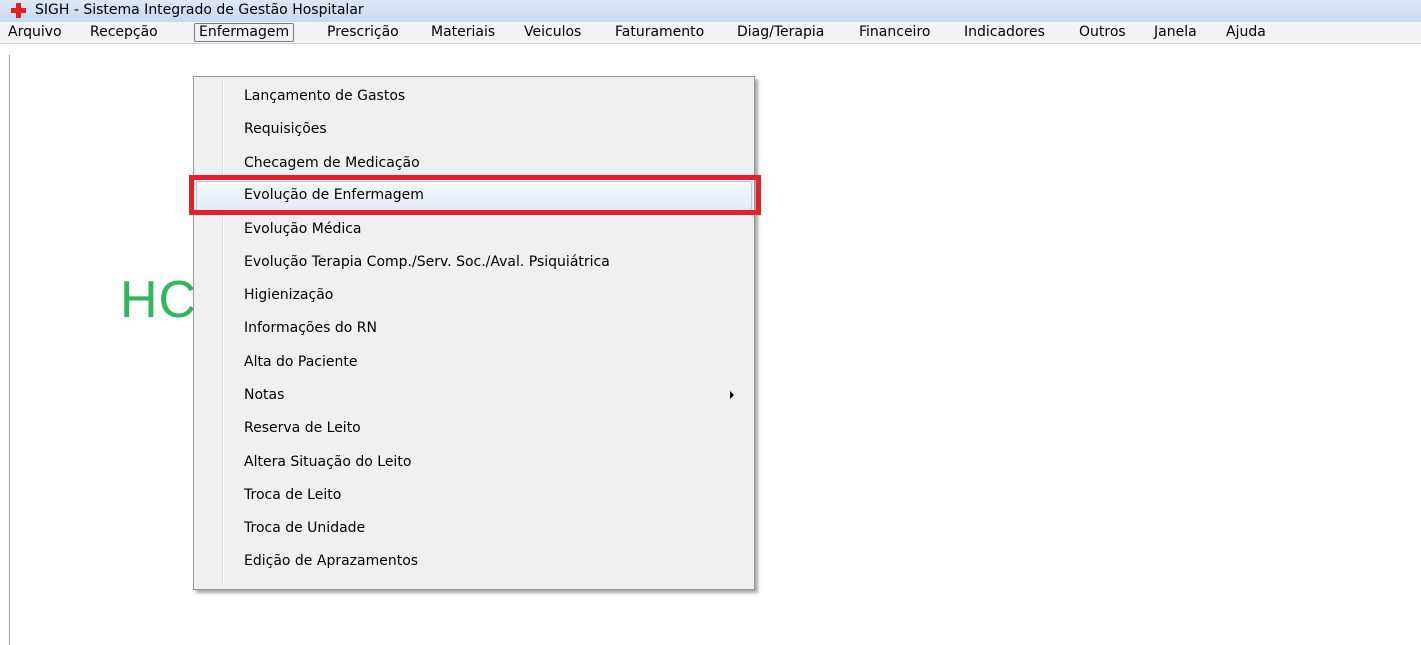 The height and width of the screenshot is (645, 1421). What do you see at coordinates (474, 429) in the screenshot?
I see `menu-item-reserva-de-leito: Reserva de Leito` at bounding box center [474, 429].